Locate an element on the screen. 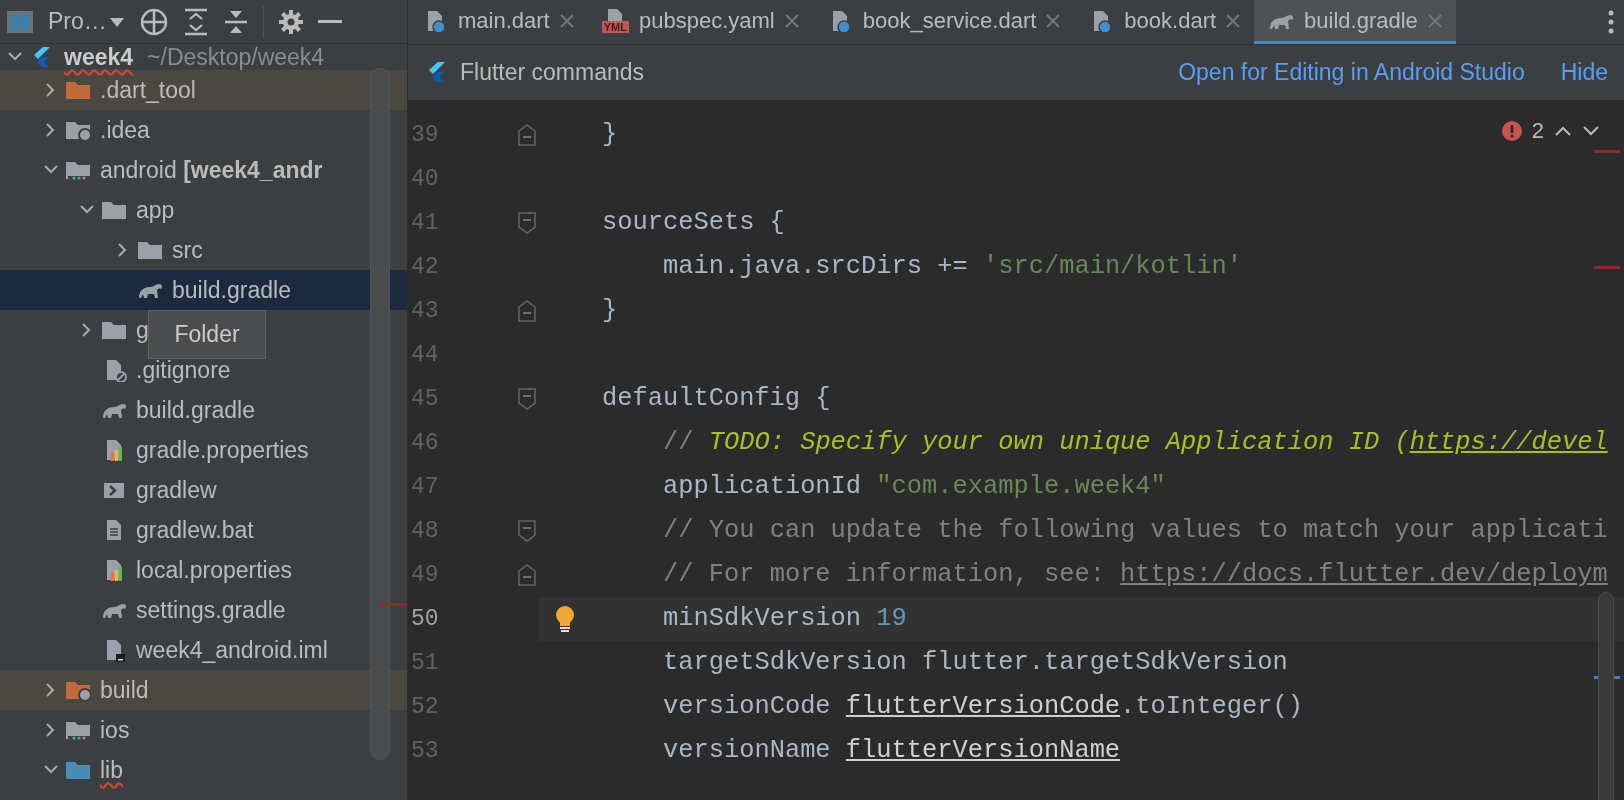 The width and height of the screenshot is (1624, 800). tree-item: local.properties is located at coordinates (214, 570).